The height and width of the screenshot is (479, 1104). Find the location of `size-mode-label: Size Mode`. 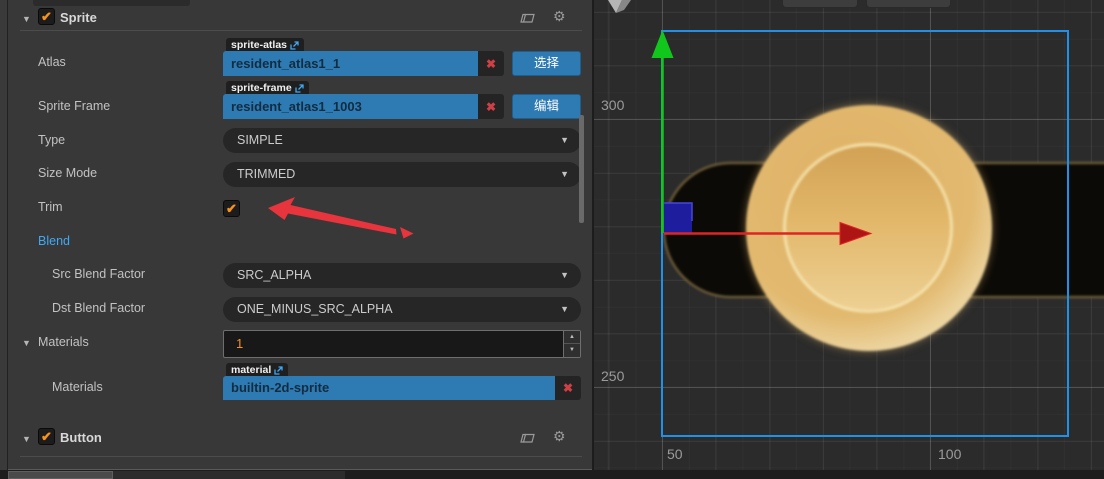

size-mode-label: Size Mode is located at coordinates (68, 173).